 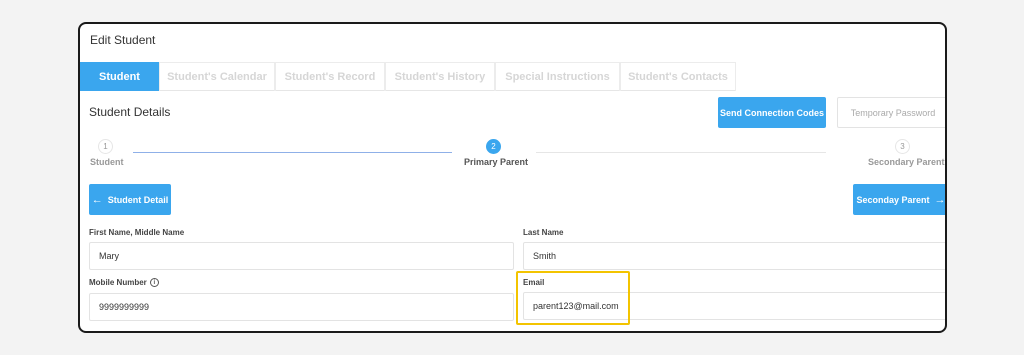 What do you see at coordinates (772, 112) in the screenshot?
I see `send-connection-codes-button: Send Connection Codes` at bounding box center [772, 112].